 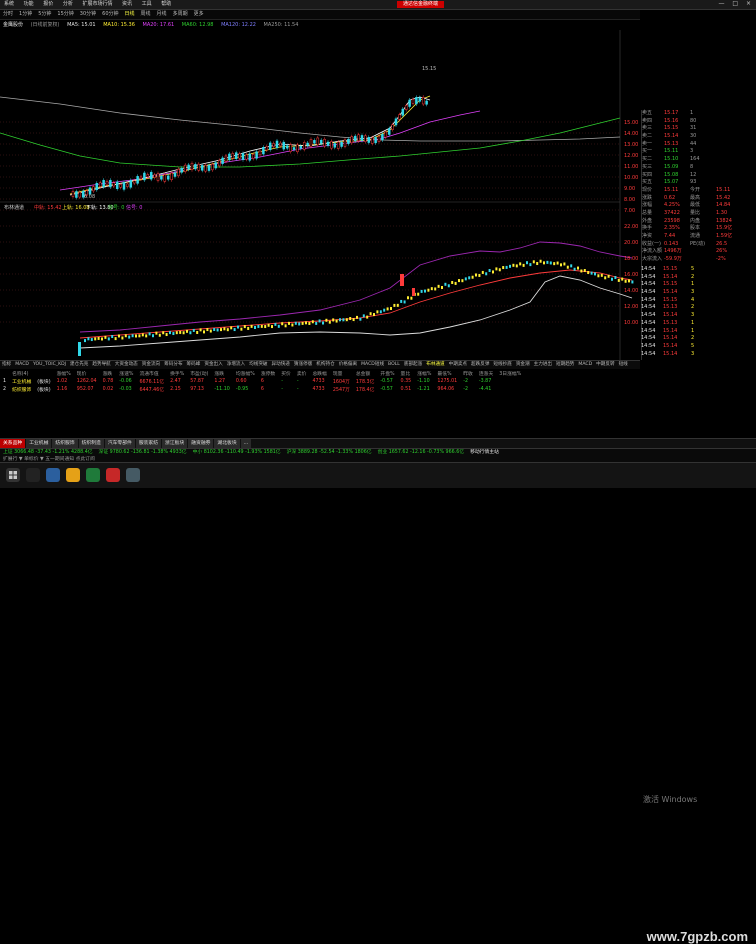 I want to click on indicator-tab-2: YOU_TOIC_KDJ, so click(x=49, y=365).